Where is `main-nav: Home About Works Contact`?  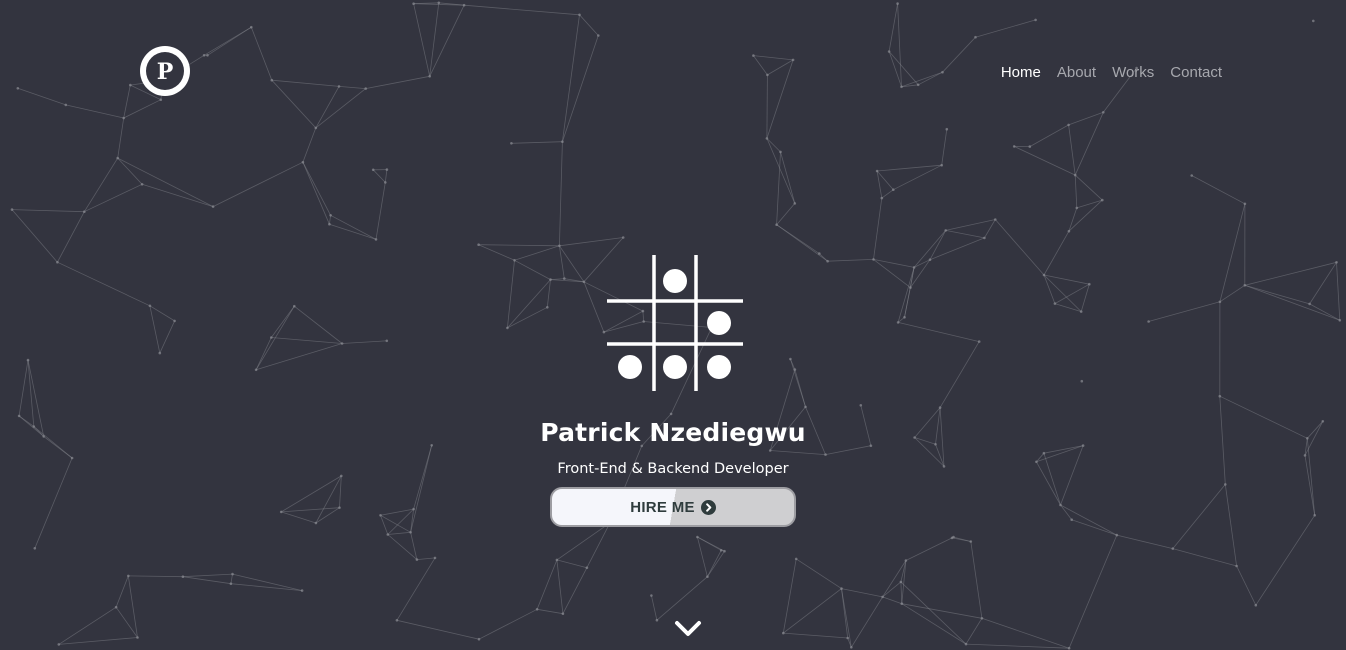 main-nav: Home About Works Contact is located at coordinates (1111, 72).